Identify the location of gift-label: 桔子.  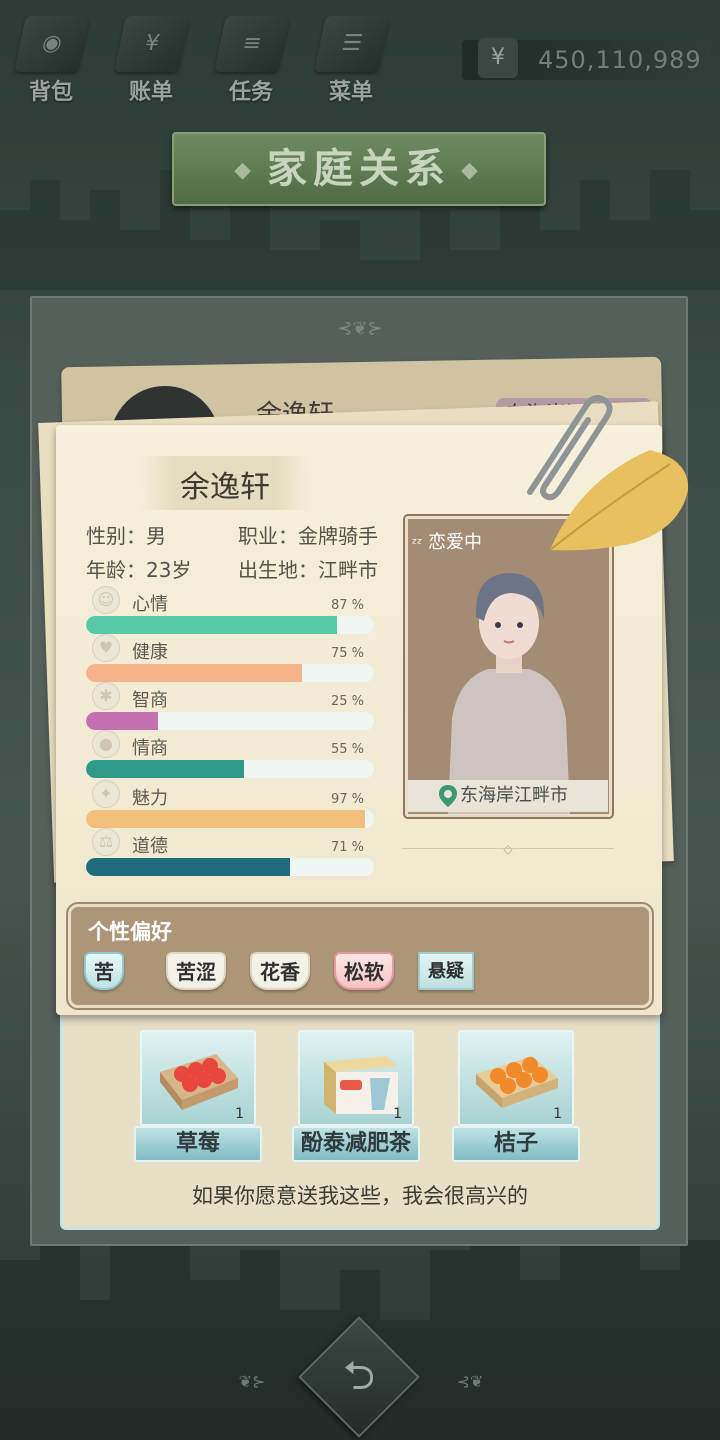
(516, 1144).